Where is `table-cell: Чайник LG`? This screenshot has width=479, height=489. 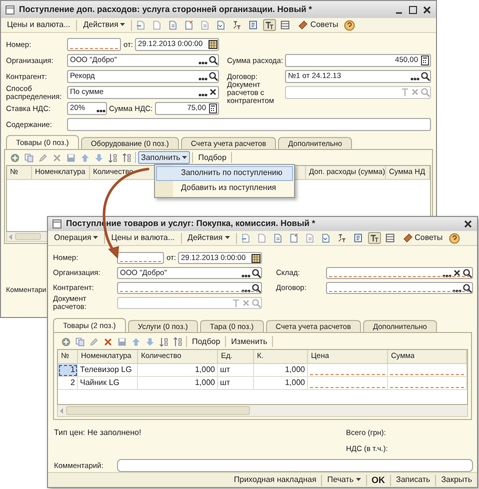
table-cell: Чайник LG is located at coordinates (108, 383).